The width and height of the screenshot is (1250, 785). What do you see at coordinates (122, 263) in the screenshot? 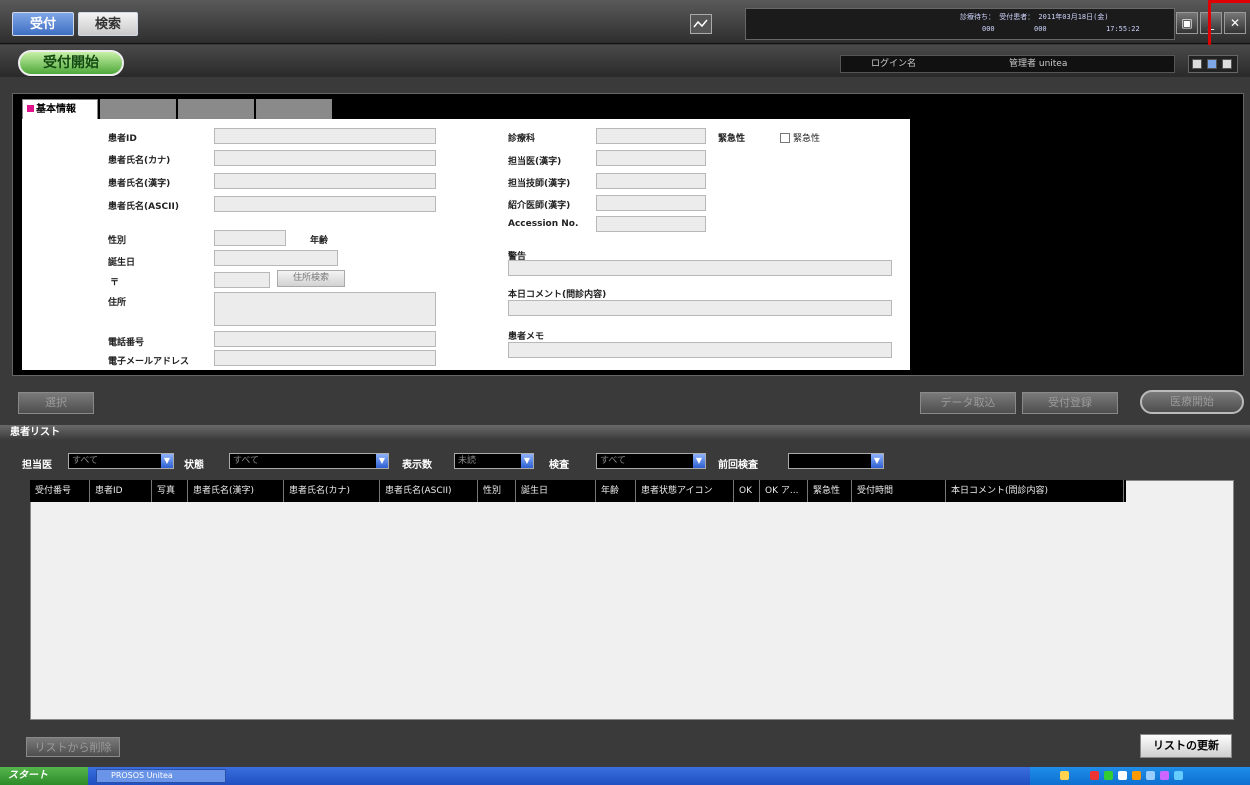
I see `label-birthday: 誕生日` at bounding box center [122, 263].